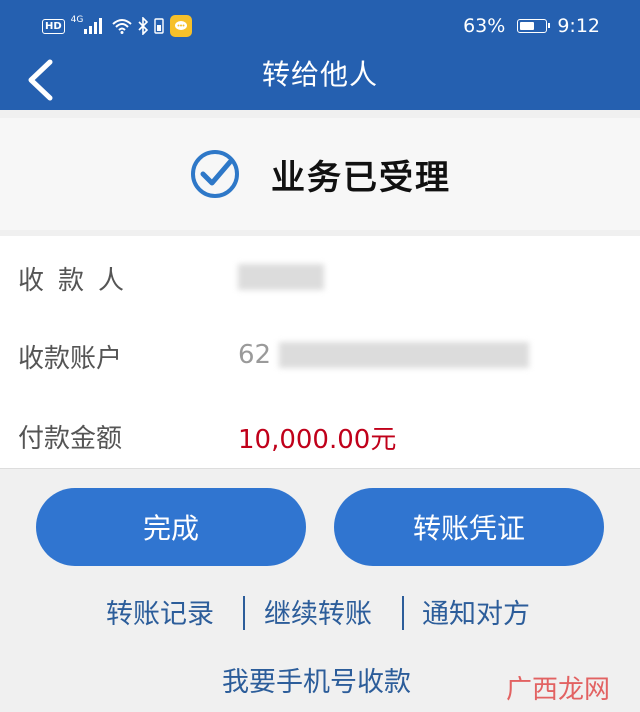 This screenshot has width=640, height=712. Describe the element at coordinates (316, 679) in the screenshot. I see `phone-collect-link: 我要手机号收款` at that location.